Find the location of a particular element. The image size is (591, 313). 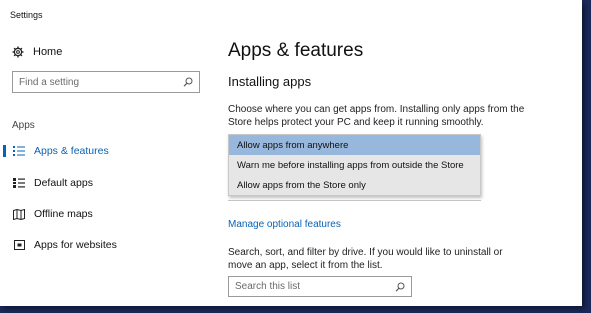

sidebar-item-offline-maps: Offline maps is located at coordinates (106, 214).